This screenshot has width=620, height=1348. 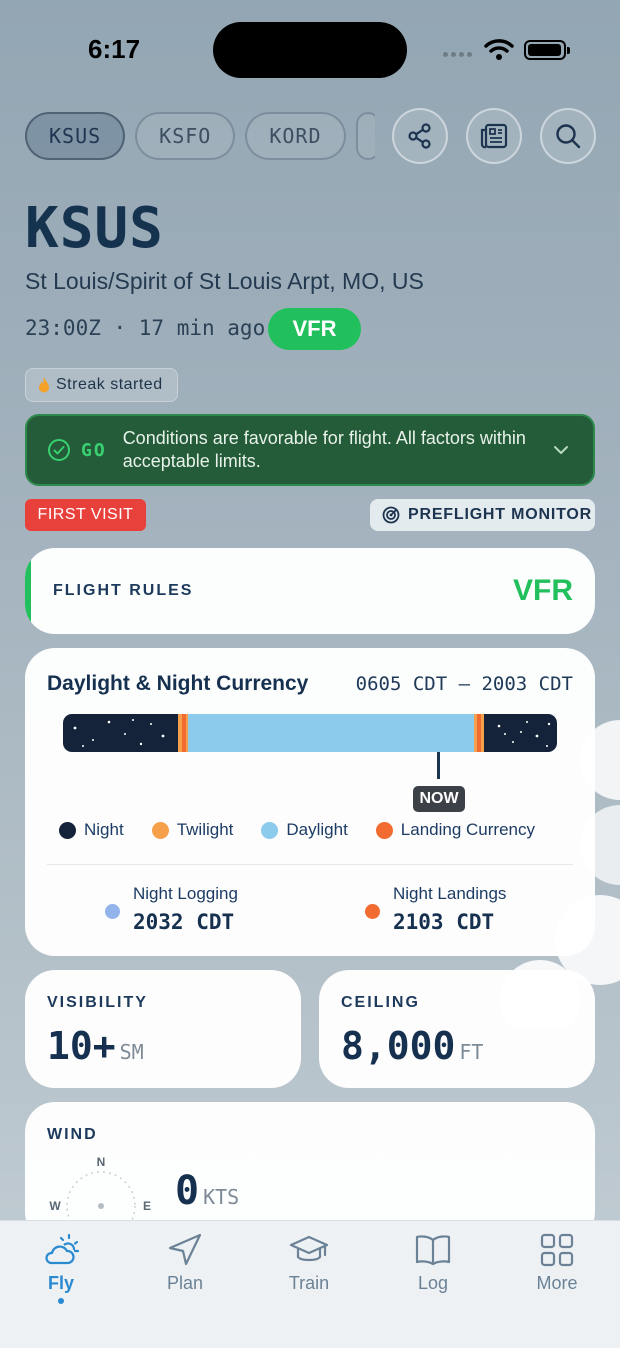 I want to click on navigation-arrow-icon, so click(x=185, y=1249).